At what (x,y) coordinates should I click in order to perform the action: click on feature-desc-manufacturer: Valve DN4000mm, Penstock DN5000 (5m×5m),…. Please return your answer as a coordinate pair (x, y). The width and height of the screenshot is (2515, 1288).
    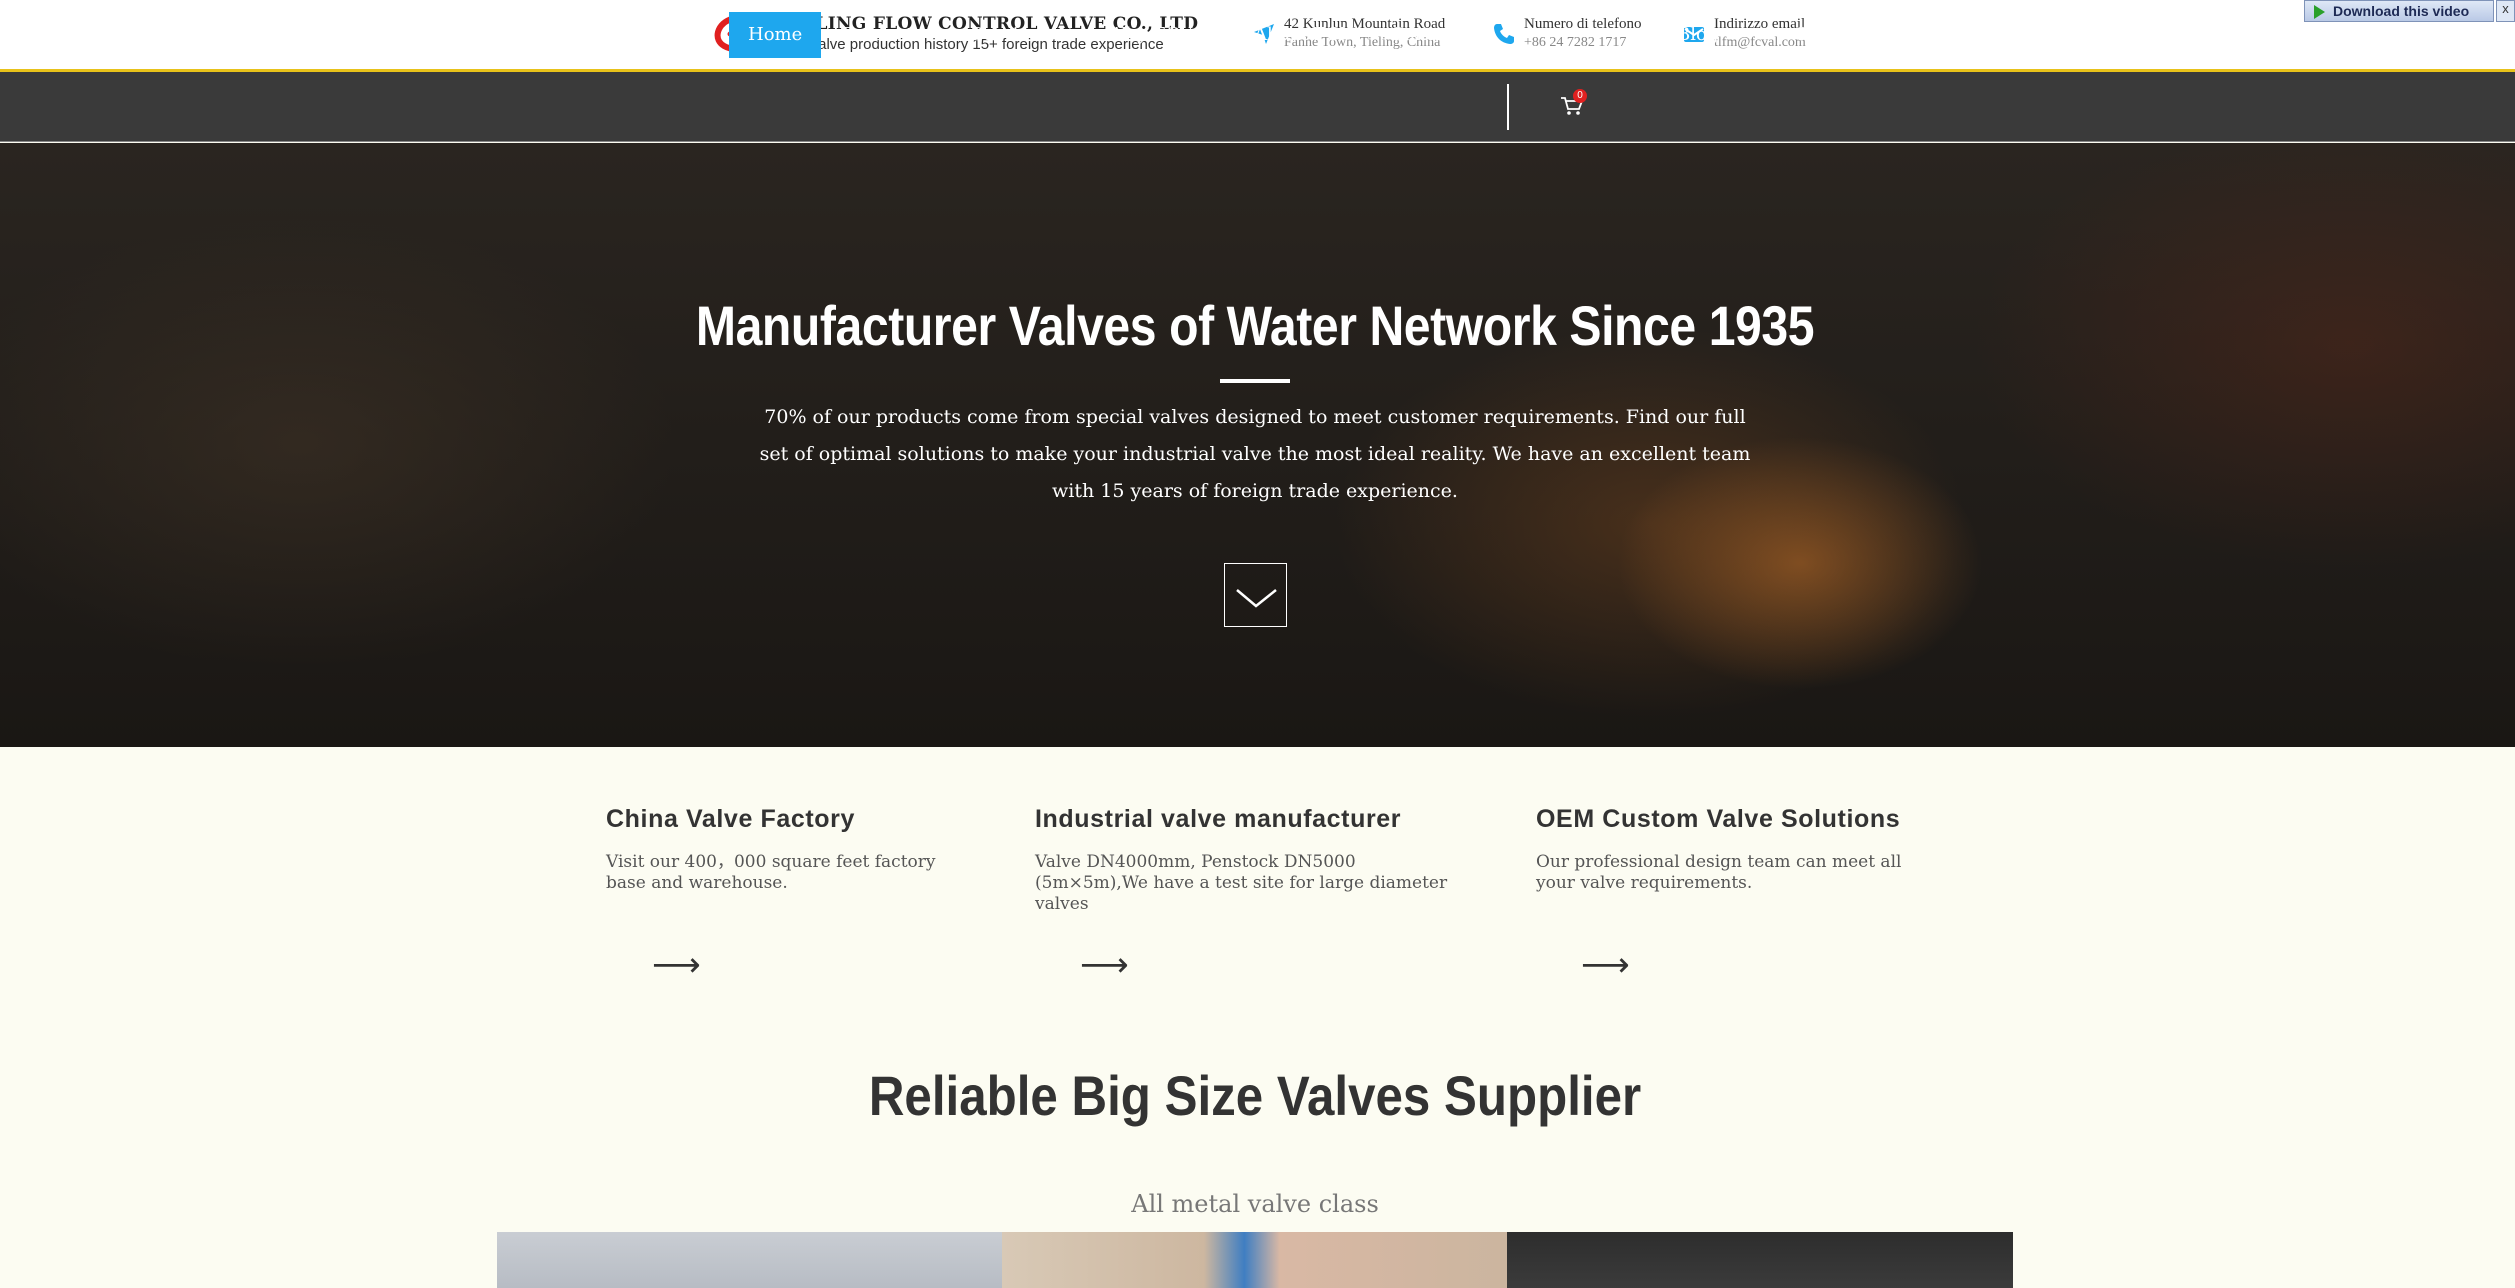
    Looking at the image, I should click on (1241, 883).